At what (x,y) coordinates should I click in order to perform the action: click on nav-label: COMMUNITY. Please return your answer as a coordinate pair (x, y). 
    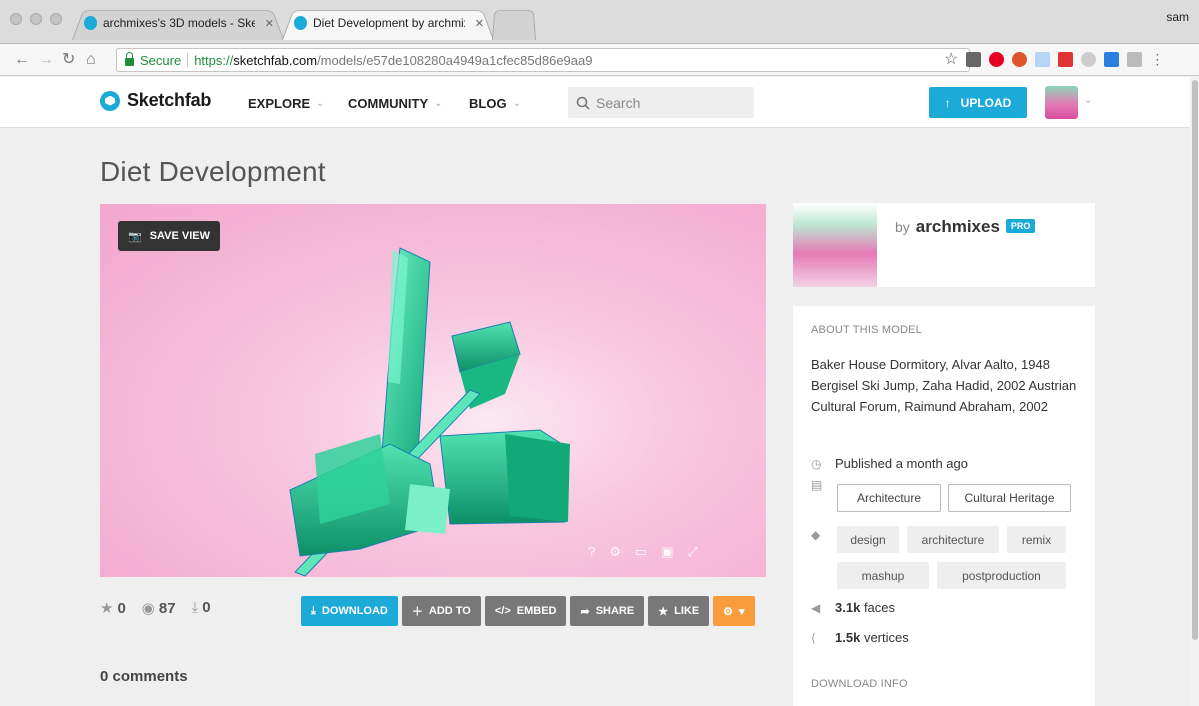
    Looking at the image, I should click on (388, 103).